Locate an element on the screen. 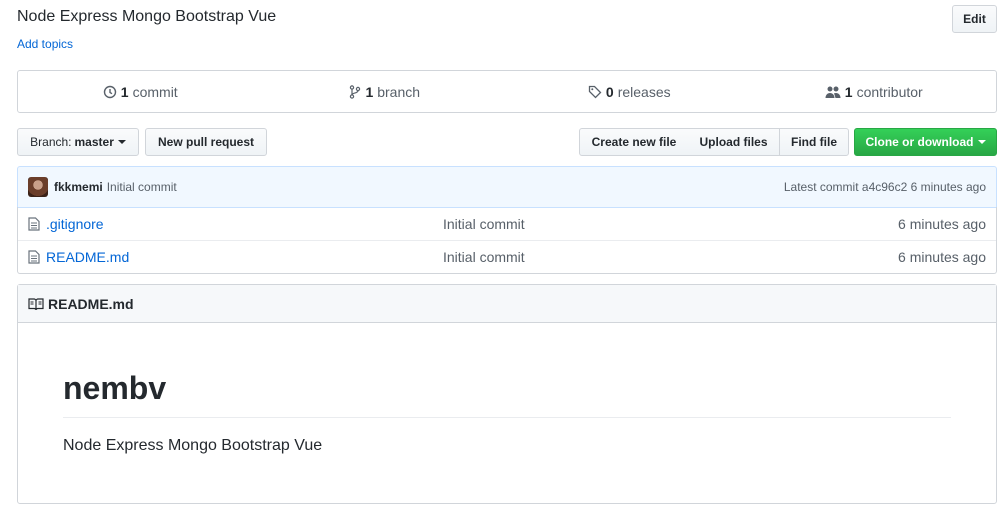 The height and width of the screenshot is (512, 1005). branches-count: 1 is located at coordinates (369, 91).